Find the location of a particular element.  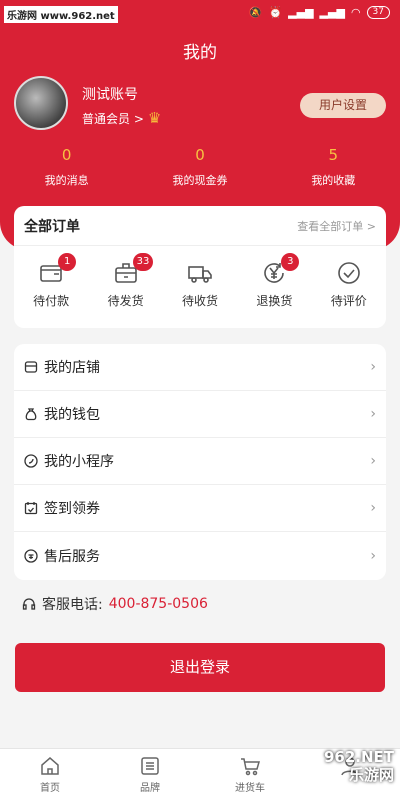

avatar is located at coordinates (41, 103).